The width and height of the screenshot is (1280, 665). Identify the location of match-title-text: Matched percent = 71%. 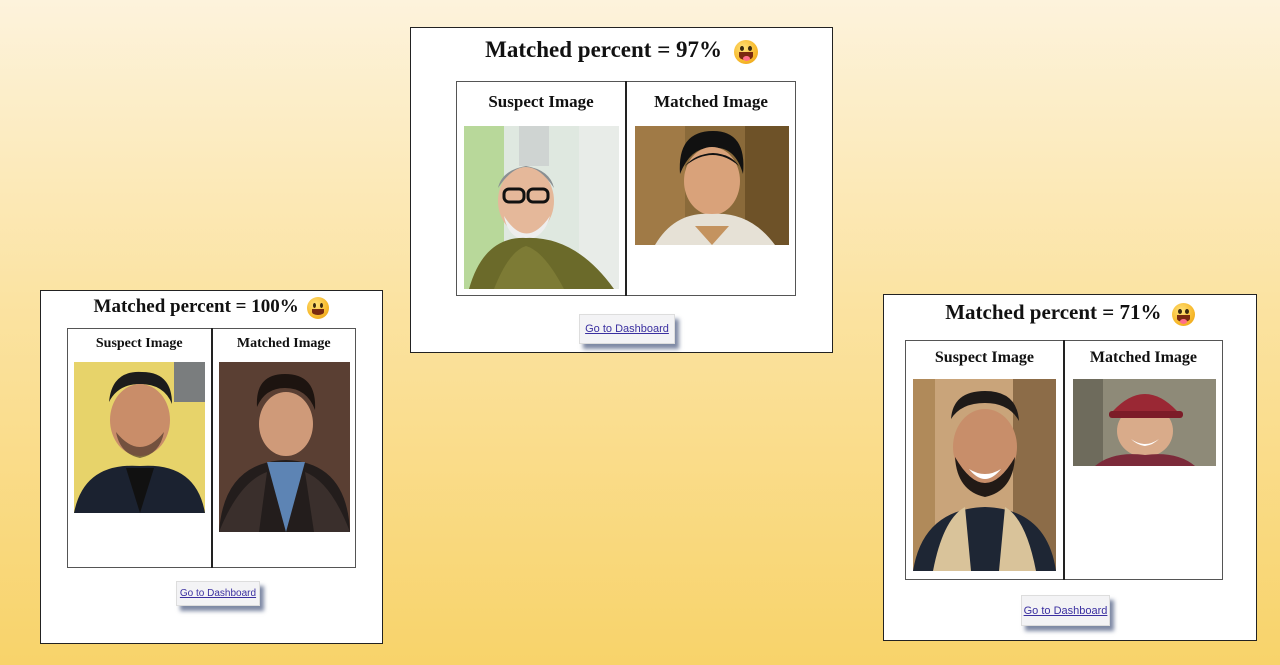
(1053, 312).